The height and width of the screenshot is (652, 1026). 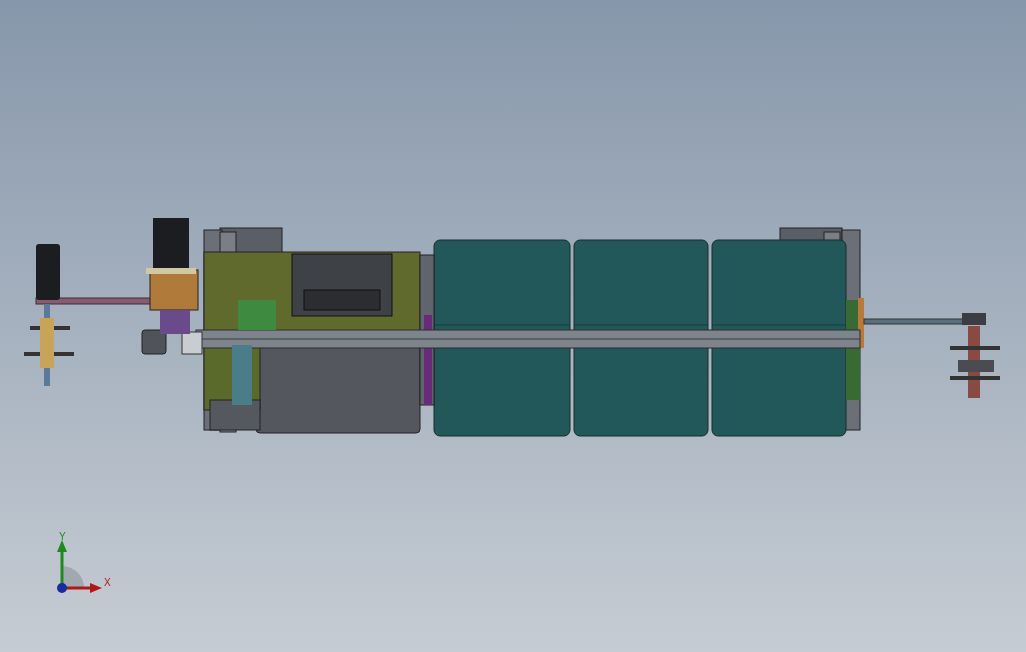 I want to click on axis-triad-icon, so click(x=79, y=566).